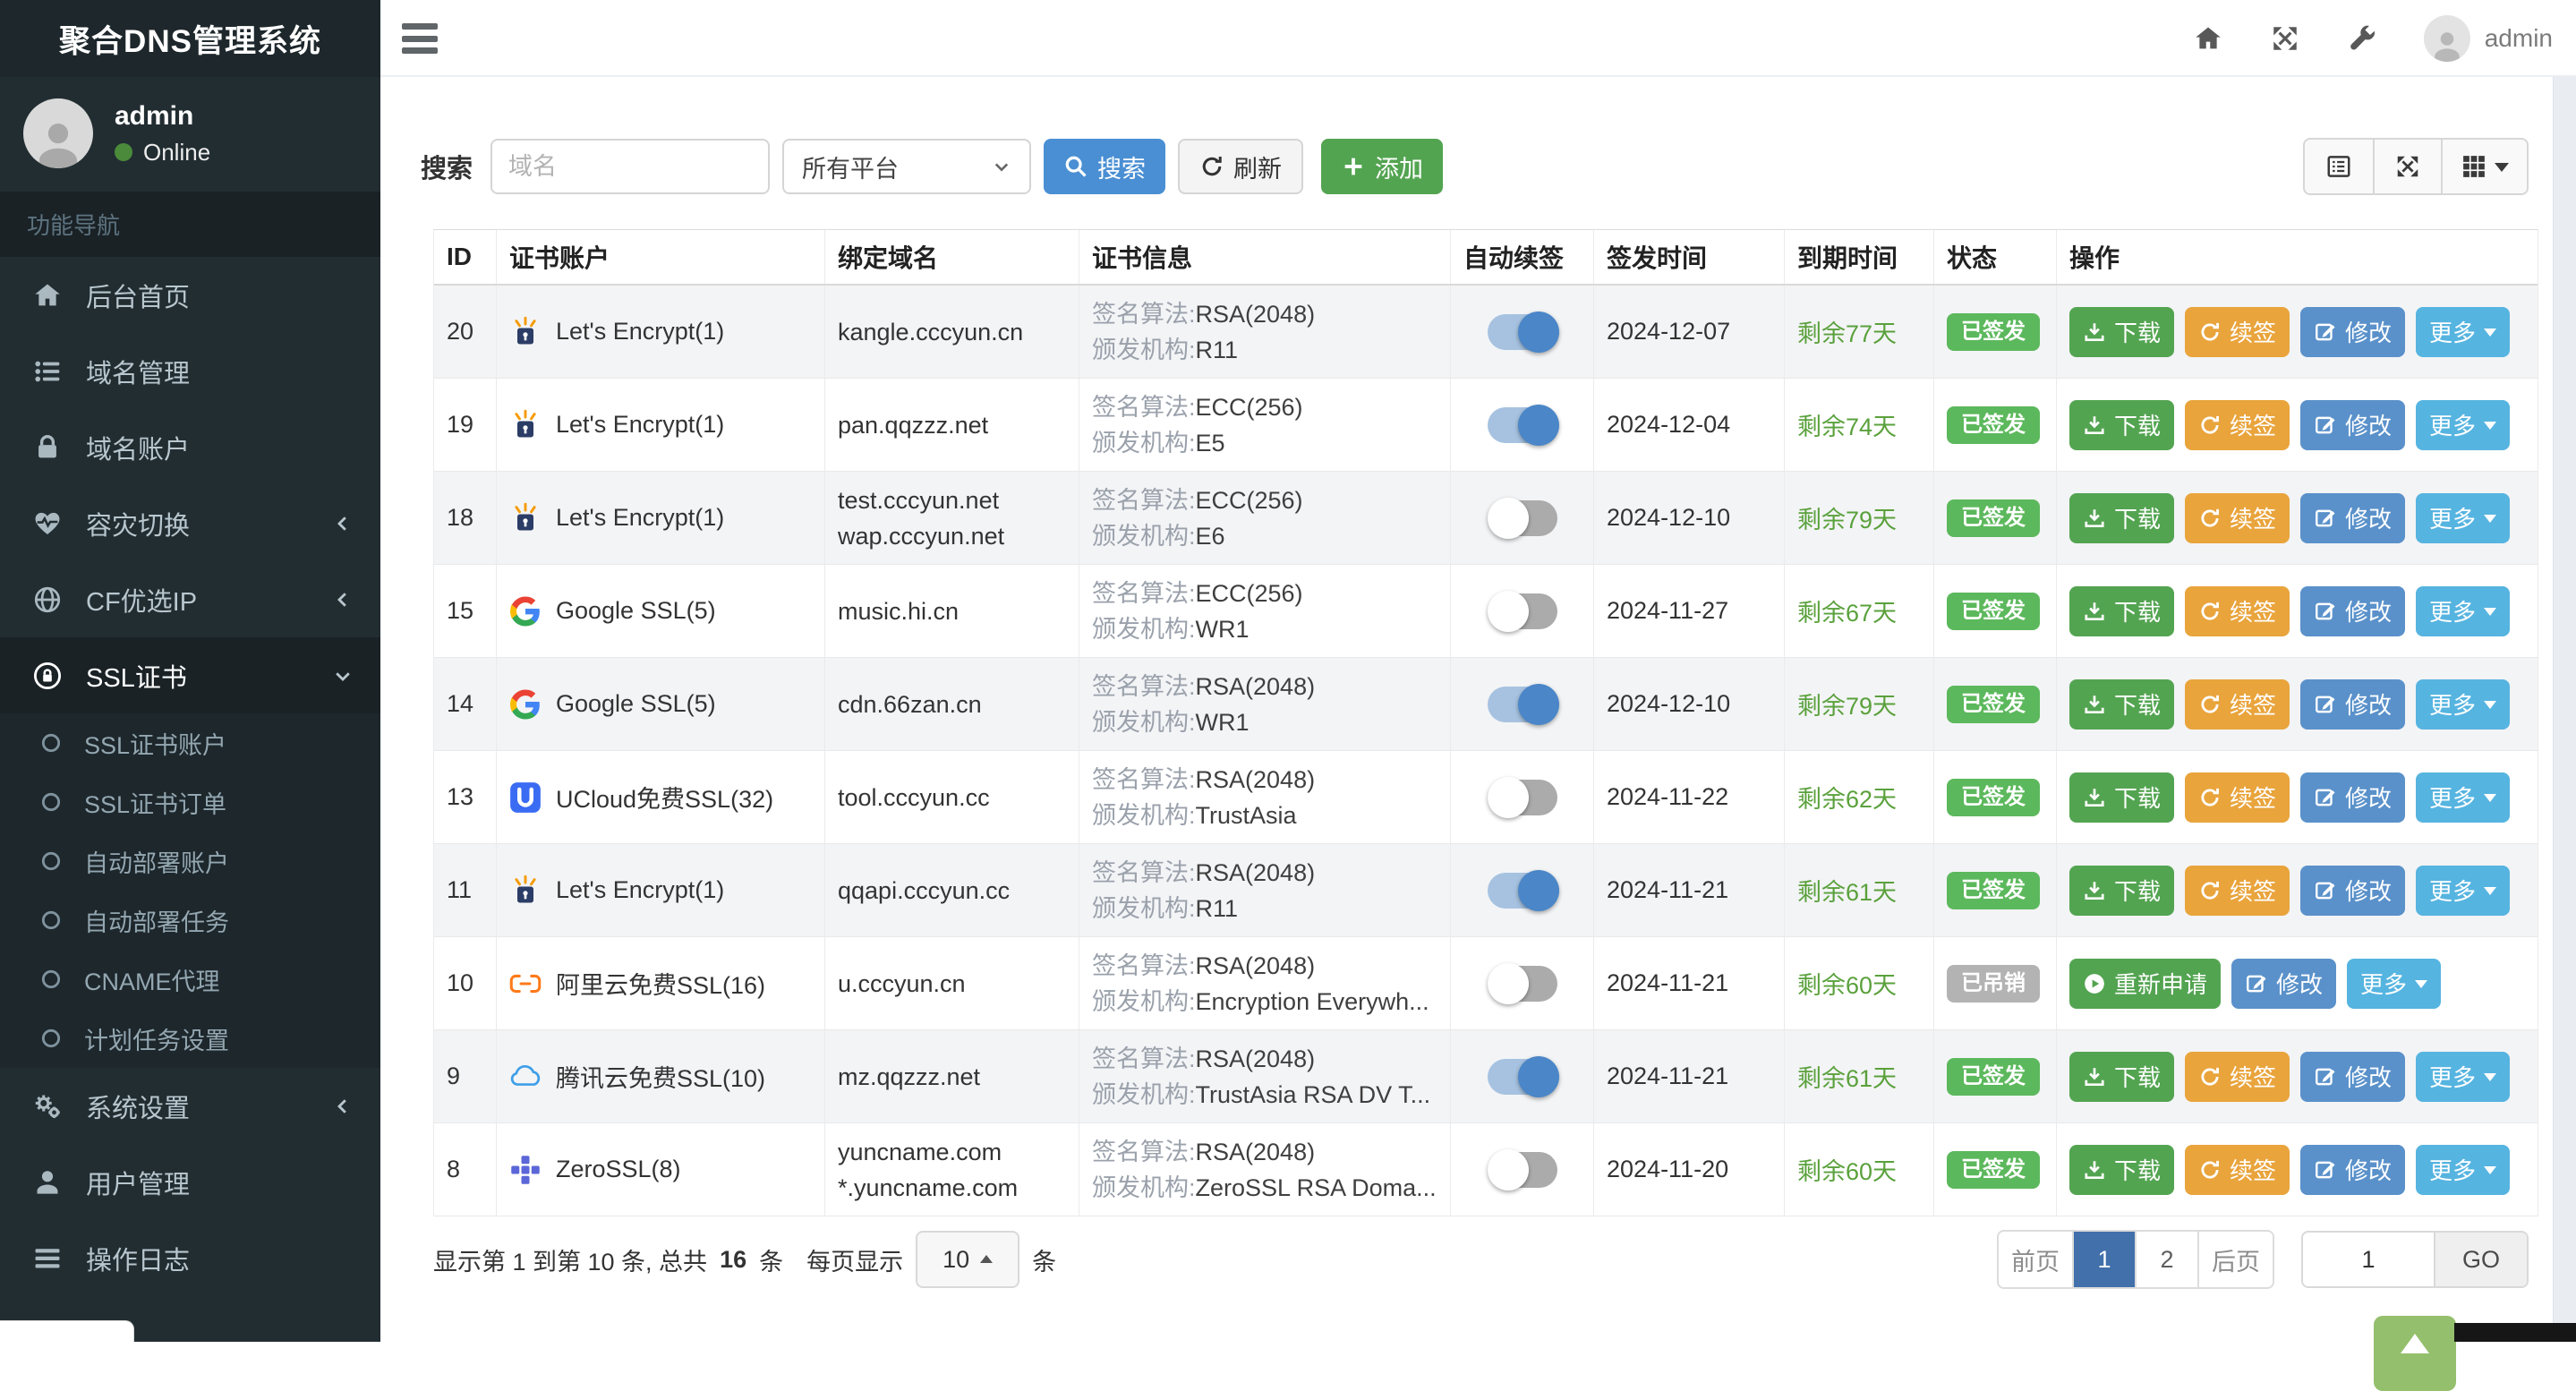 The image size is (2576, 1391). Describe the element at coordinates (190, 371) in the screenshot. I see `sidebar-item-domain-manage: 域名管理` at that location.